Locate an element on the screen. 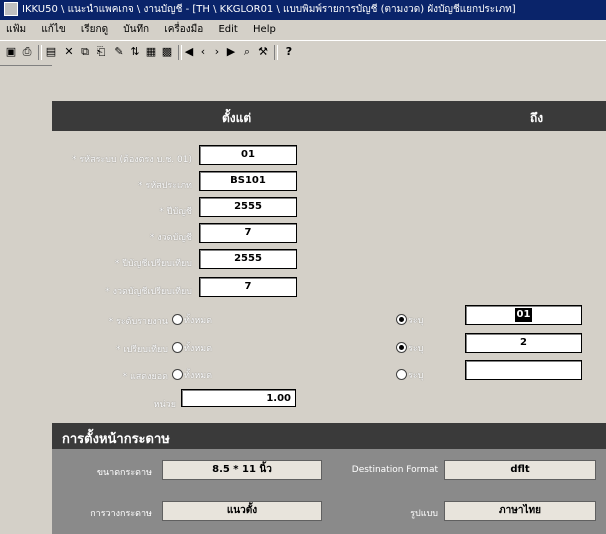  next-record-icon: › is located at coordinates (217, 52).